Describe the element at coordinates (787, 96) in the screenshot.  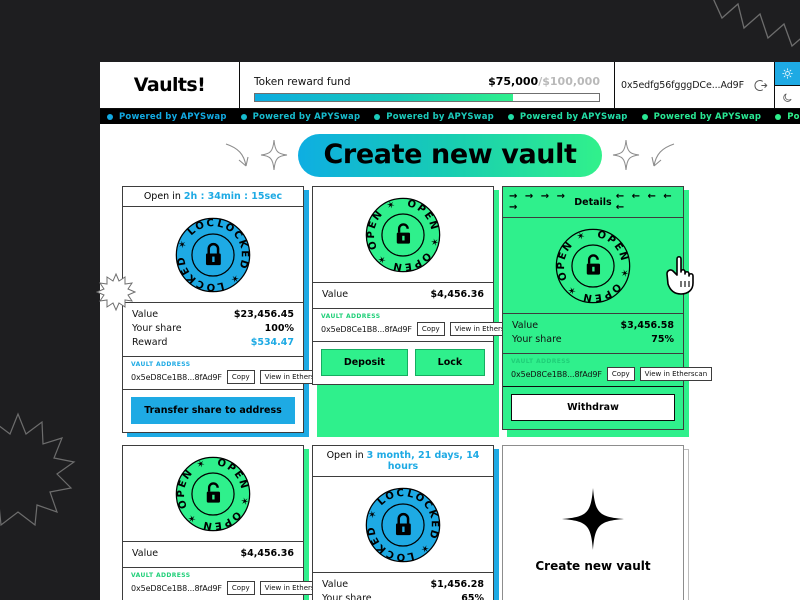
I see `theme-dark-button` at that location.